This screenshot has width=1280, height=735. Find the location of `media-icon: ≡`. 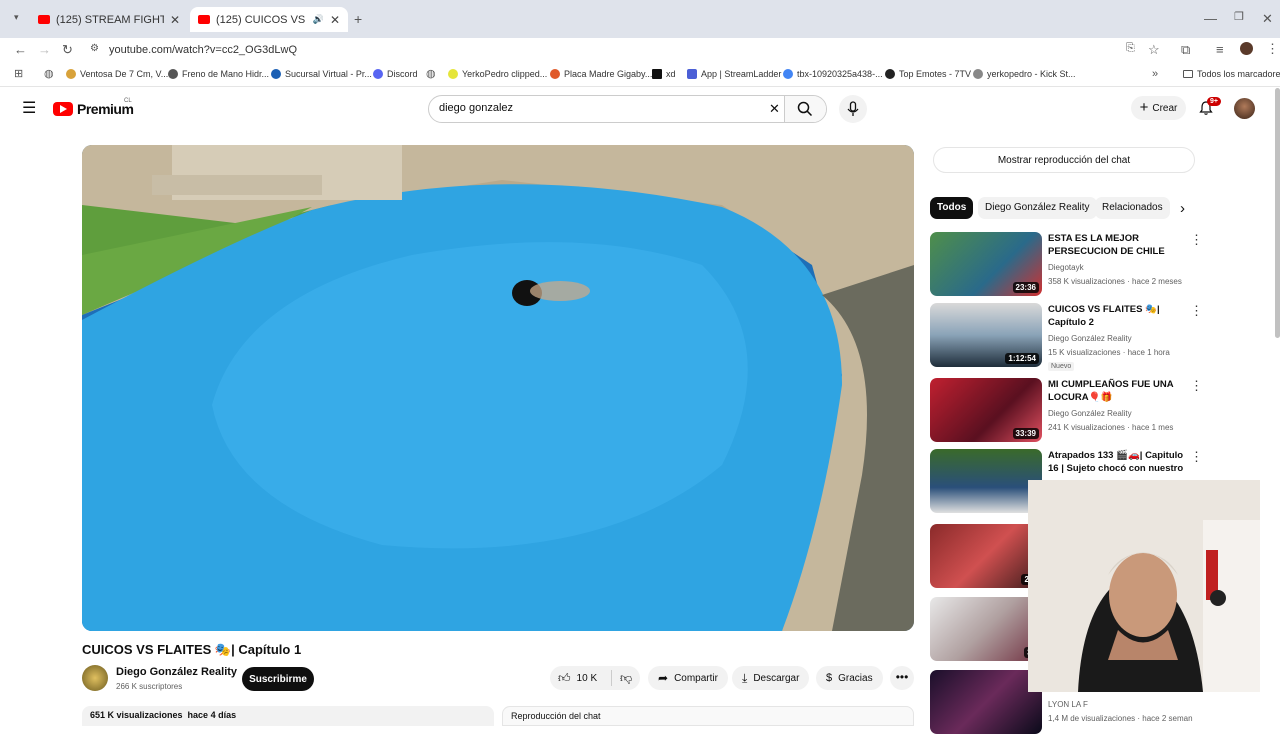

media-icon: ≡ is located at coordinates (1220, 49).